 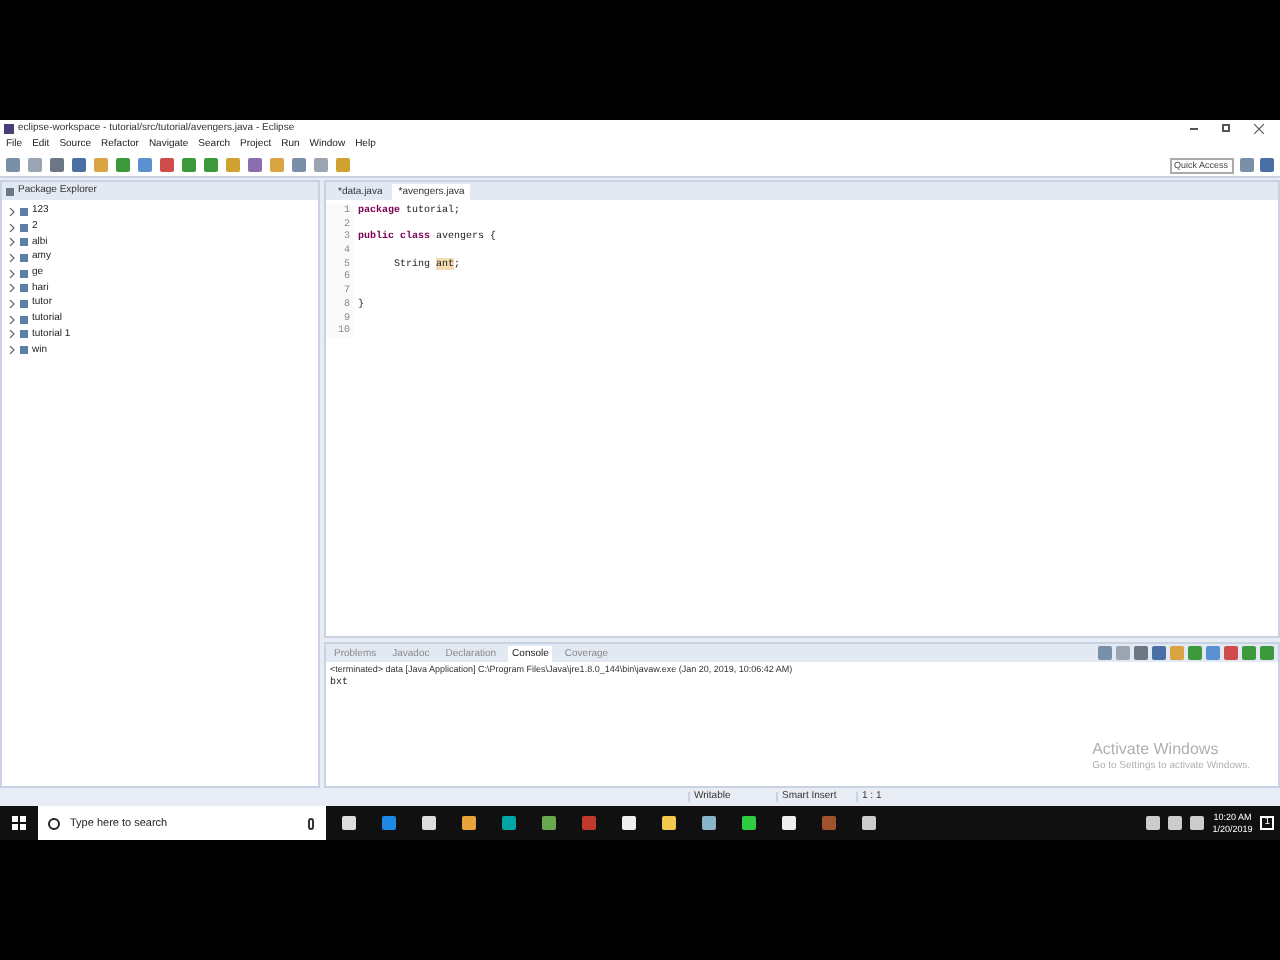 What do you see at coordinates (1267, 165) in the screenshot?
I see `java-perspective-icon` at bounding box center [1267, 165].